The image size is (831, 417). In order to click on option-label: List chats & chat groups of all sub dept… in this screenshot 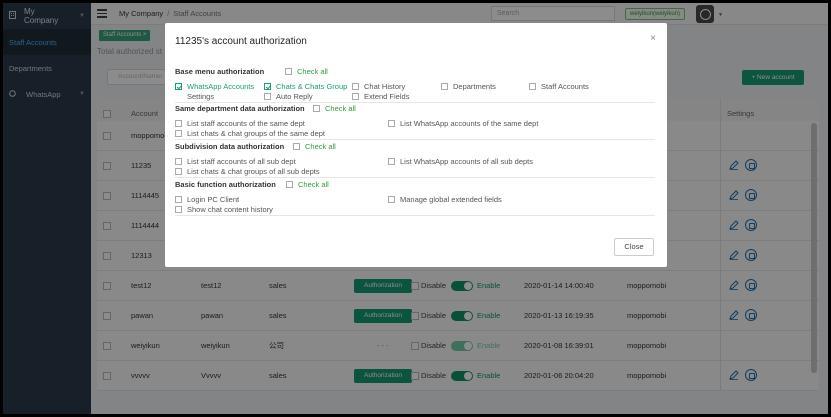, I will do `click(253, 171)`.